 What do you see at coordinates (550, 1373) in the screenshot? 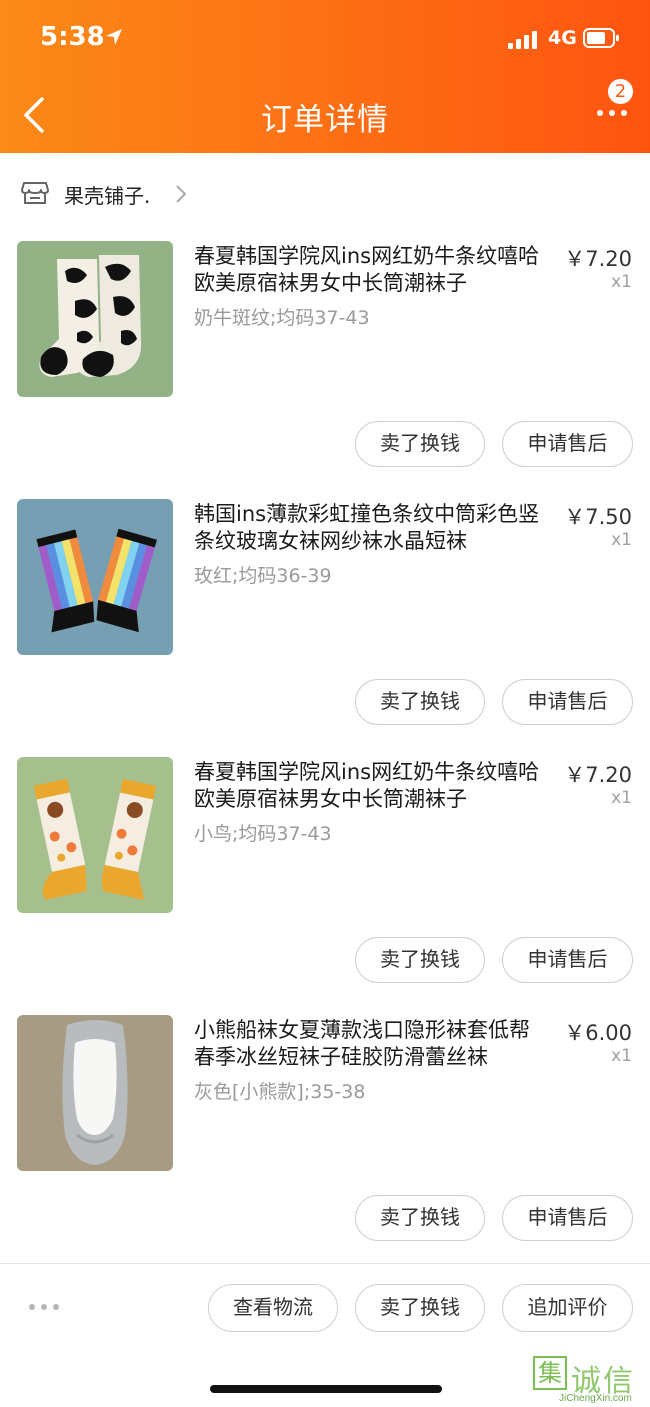
I see `watermark-logo: 集` at bounding box center [550, 1373].